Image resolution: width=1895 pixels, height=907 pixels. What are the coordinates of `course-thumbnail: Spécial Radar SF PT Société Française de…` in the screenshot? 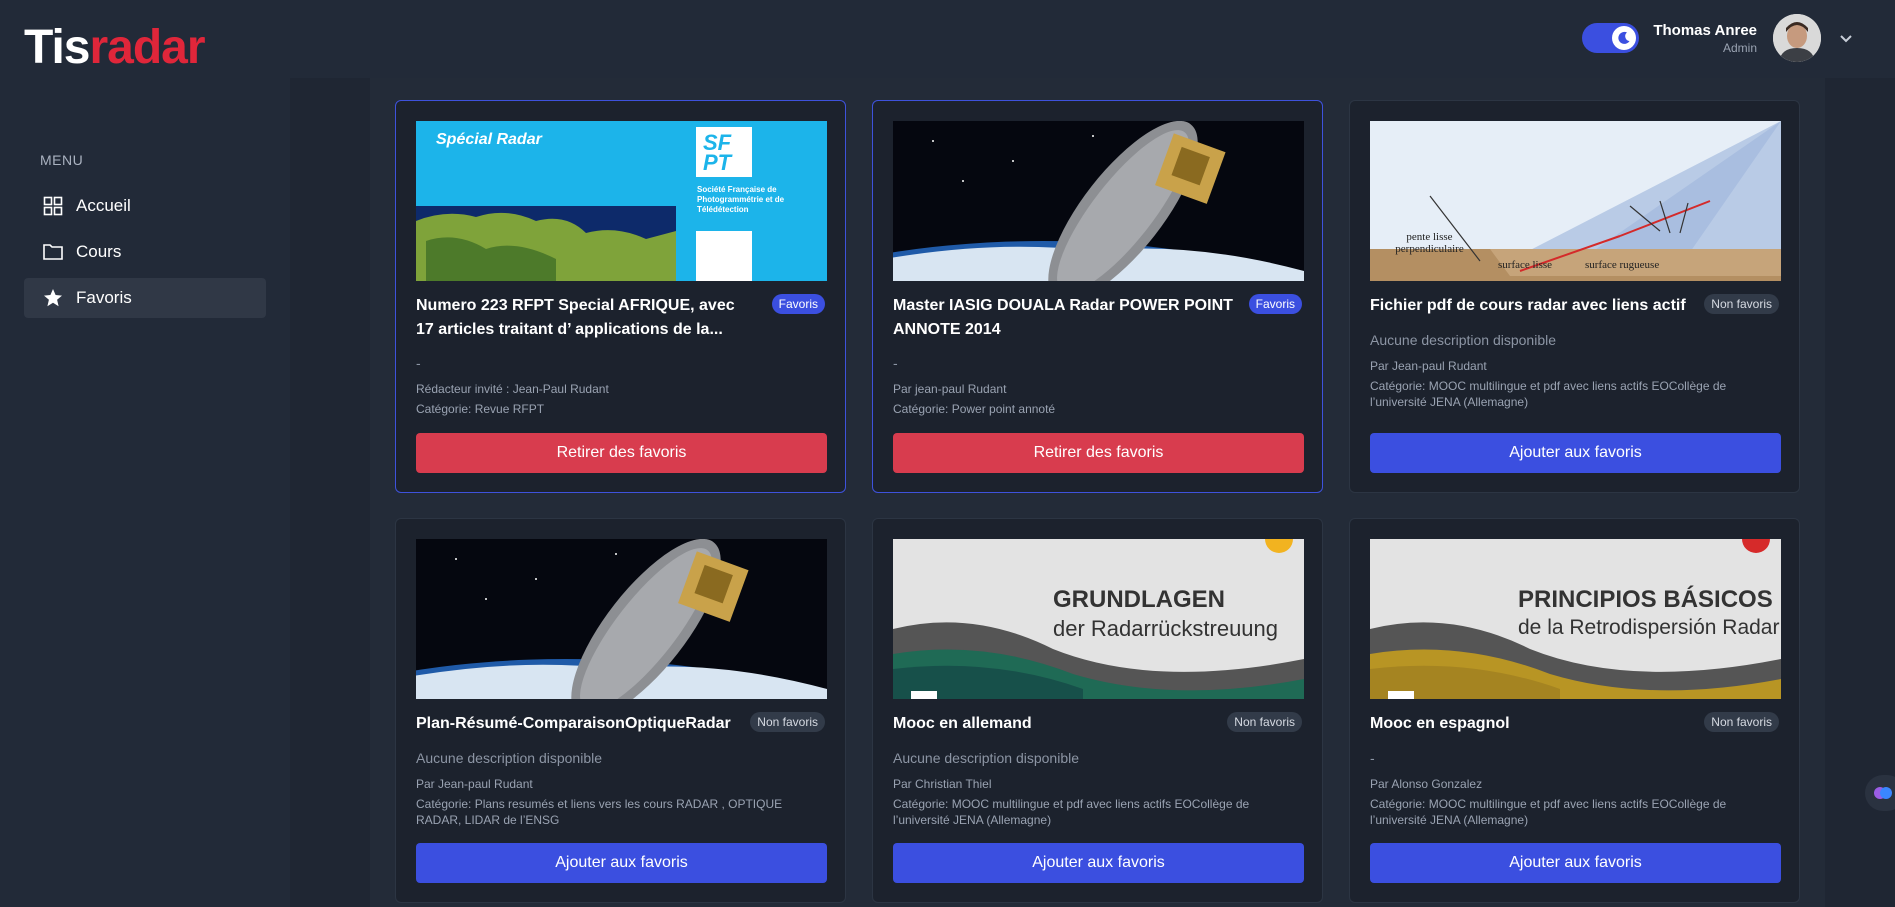 It's located at (621, 201).